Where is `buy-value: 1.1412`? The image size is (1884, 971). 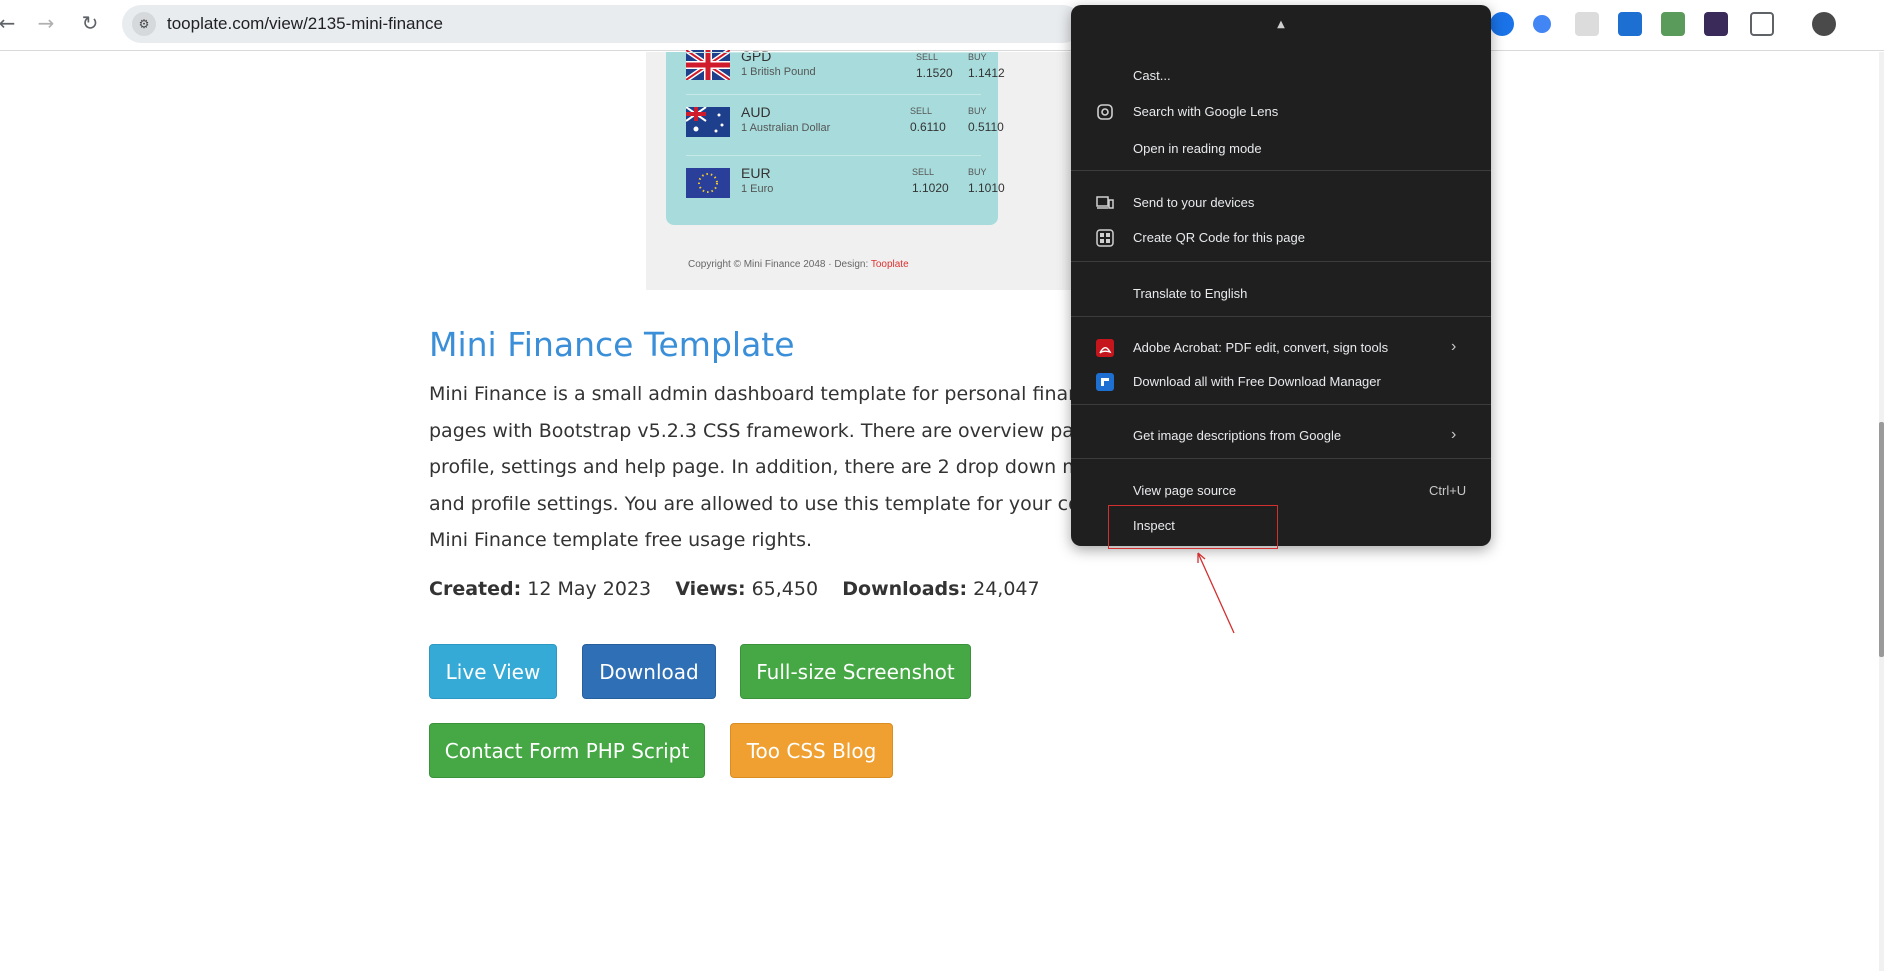
buy-value: 1.1412 is located at coordinates (986, 73).